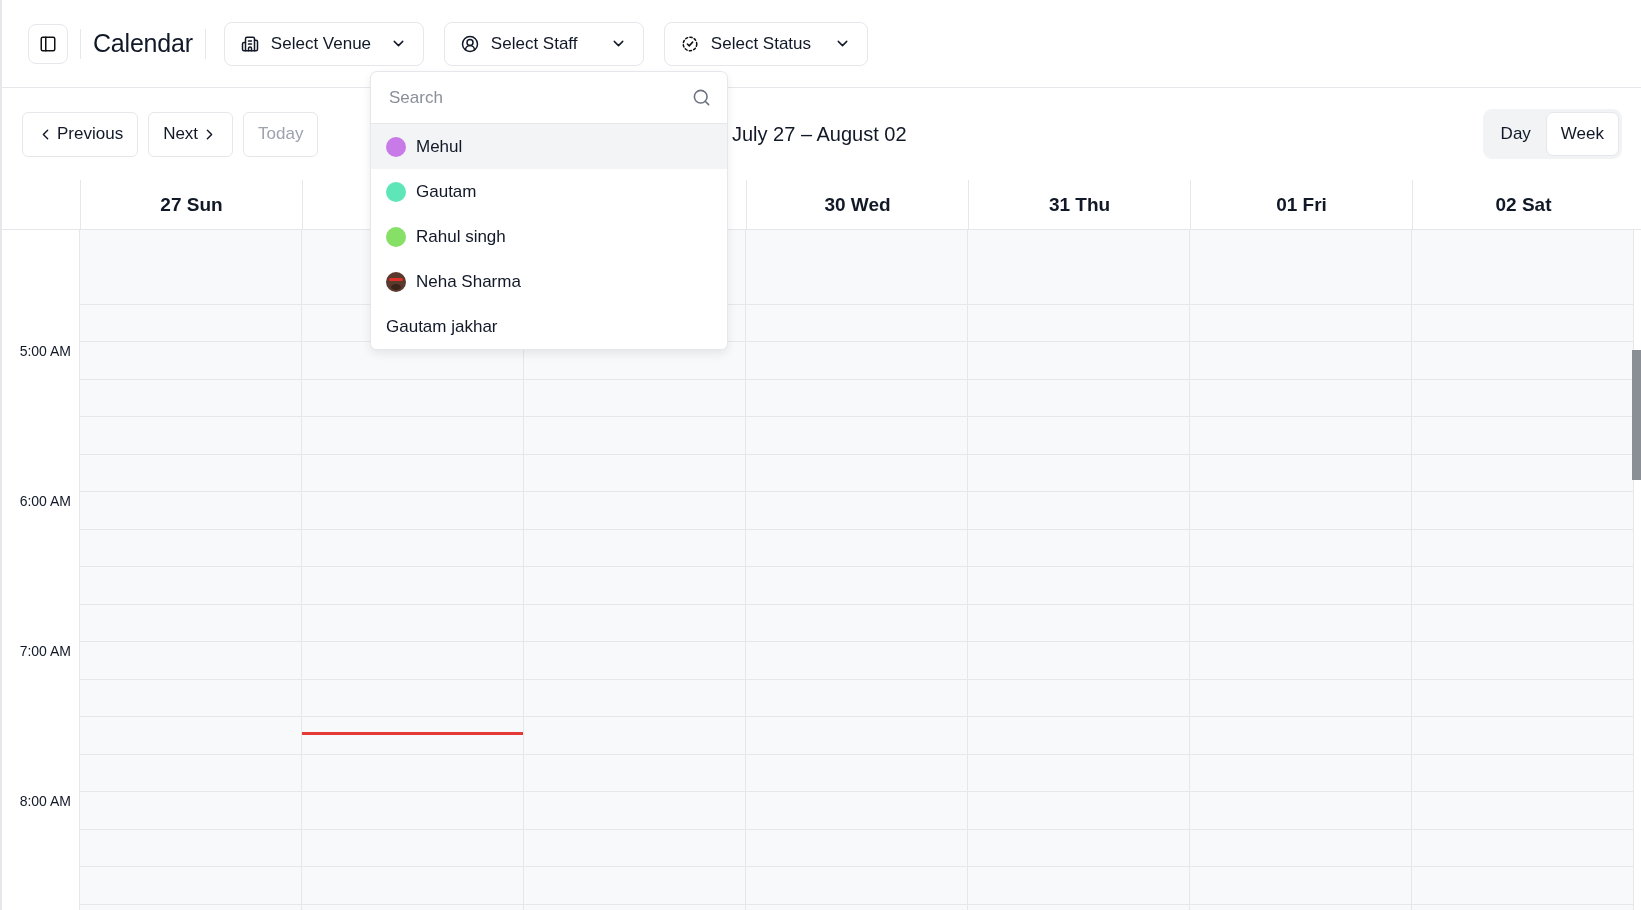 The image size is (1641, 910). What do you see at coordinates (1523, 204) in the screenshot?
I see `day-header: 02 Sat` at bounding box center [1523, 204].